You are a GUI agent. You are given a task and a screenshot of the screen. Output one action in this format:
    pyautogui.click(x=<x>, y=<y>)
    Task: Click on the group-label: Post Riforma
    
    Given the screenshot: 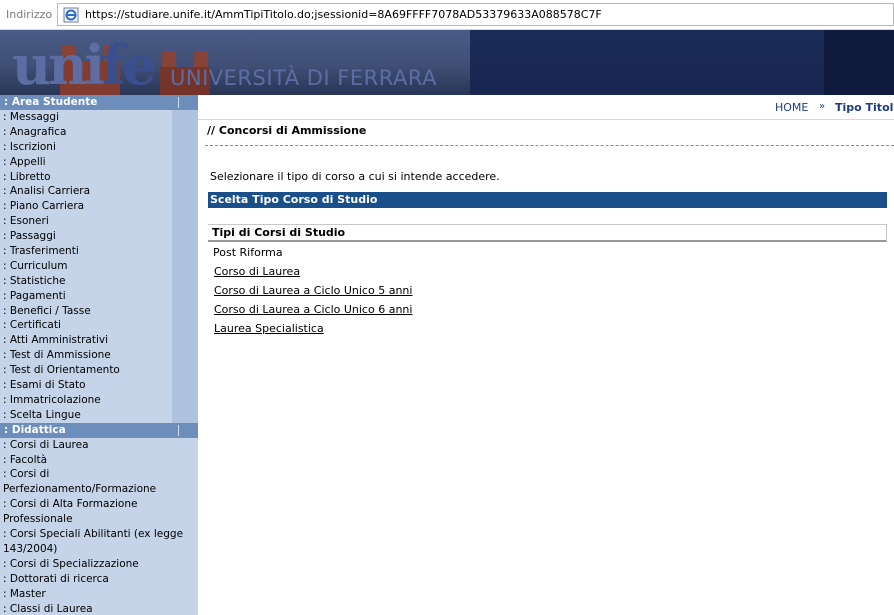 What is the action you would take?
    pyautogui.click(x=248, y=252)
    